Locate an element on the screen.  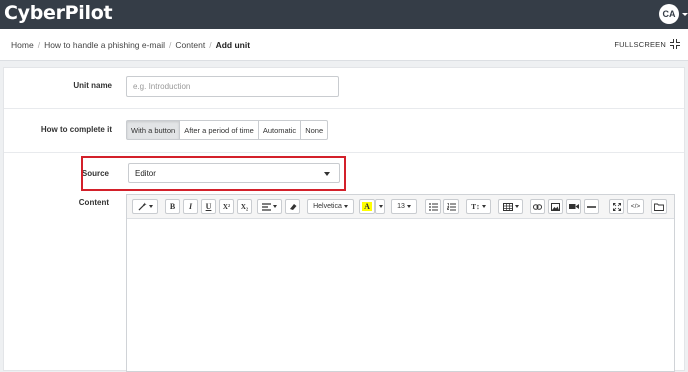
font-family-dropdown: Helvetica is located at coordinates (330, 206).